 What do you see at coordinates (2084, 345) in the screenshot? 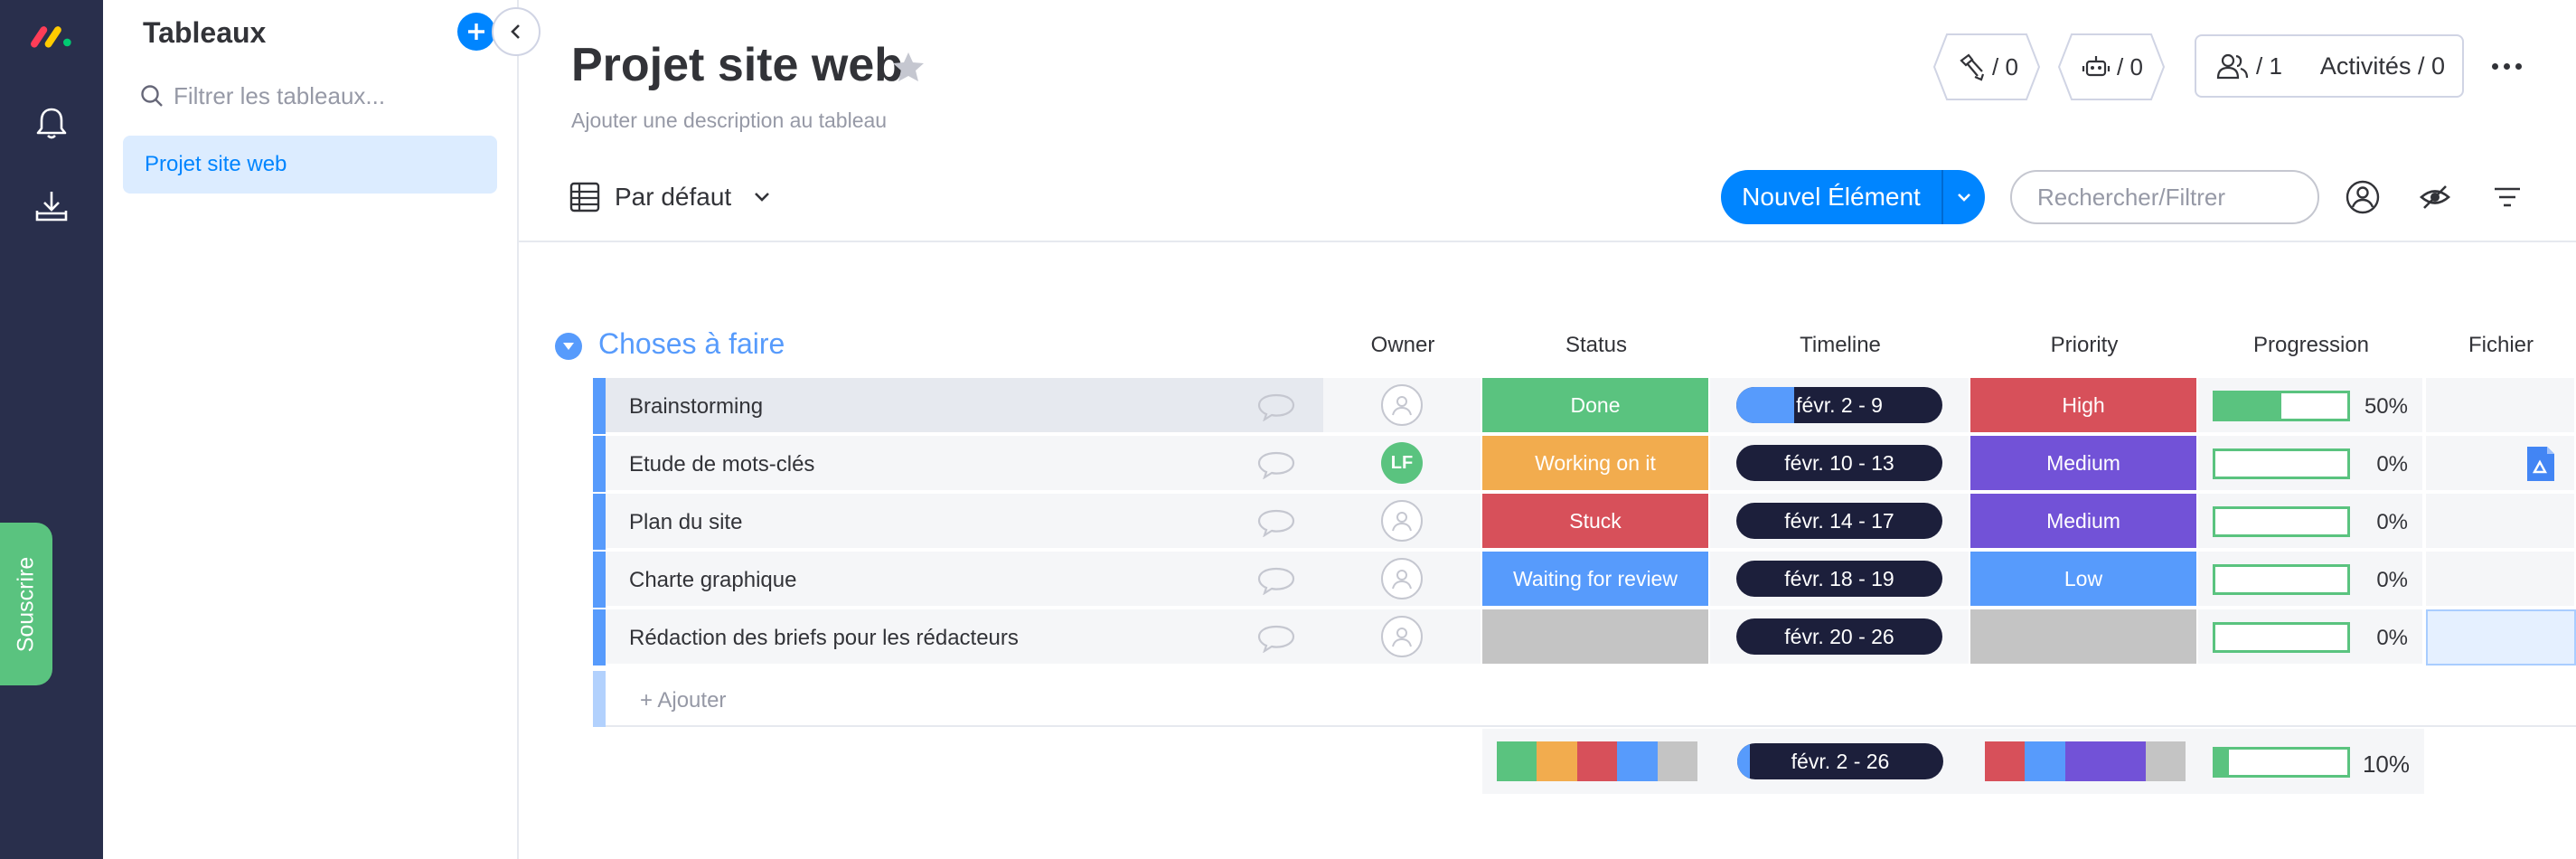
I see `column-header-priority: Priority` at bounding box center [2084, 345].